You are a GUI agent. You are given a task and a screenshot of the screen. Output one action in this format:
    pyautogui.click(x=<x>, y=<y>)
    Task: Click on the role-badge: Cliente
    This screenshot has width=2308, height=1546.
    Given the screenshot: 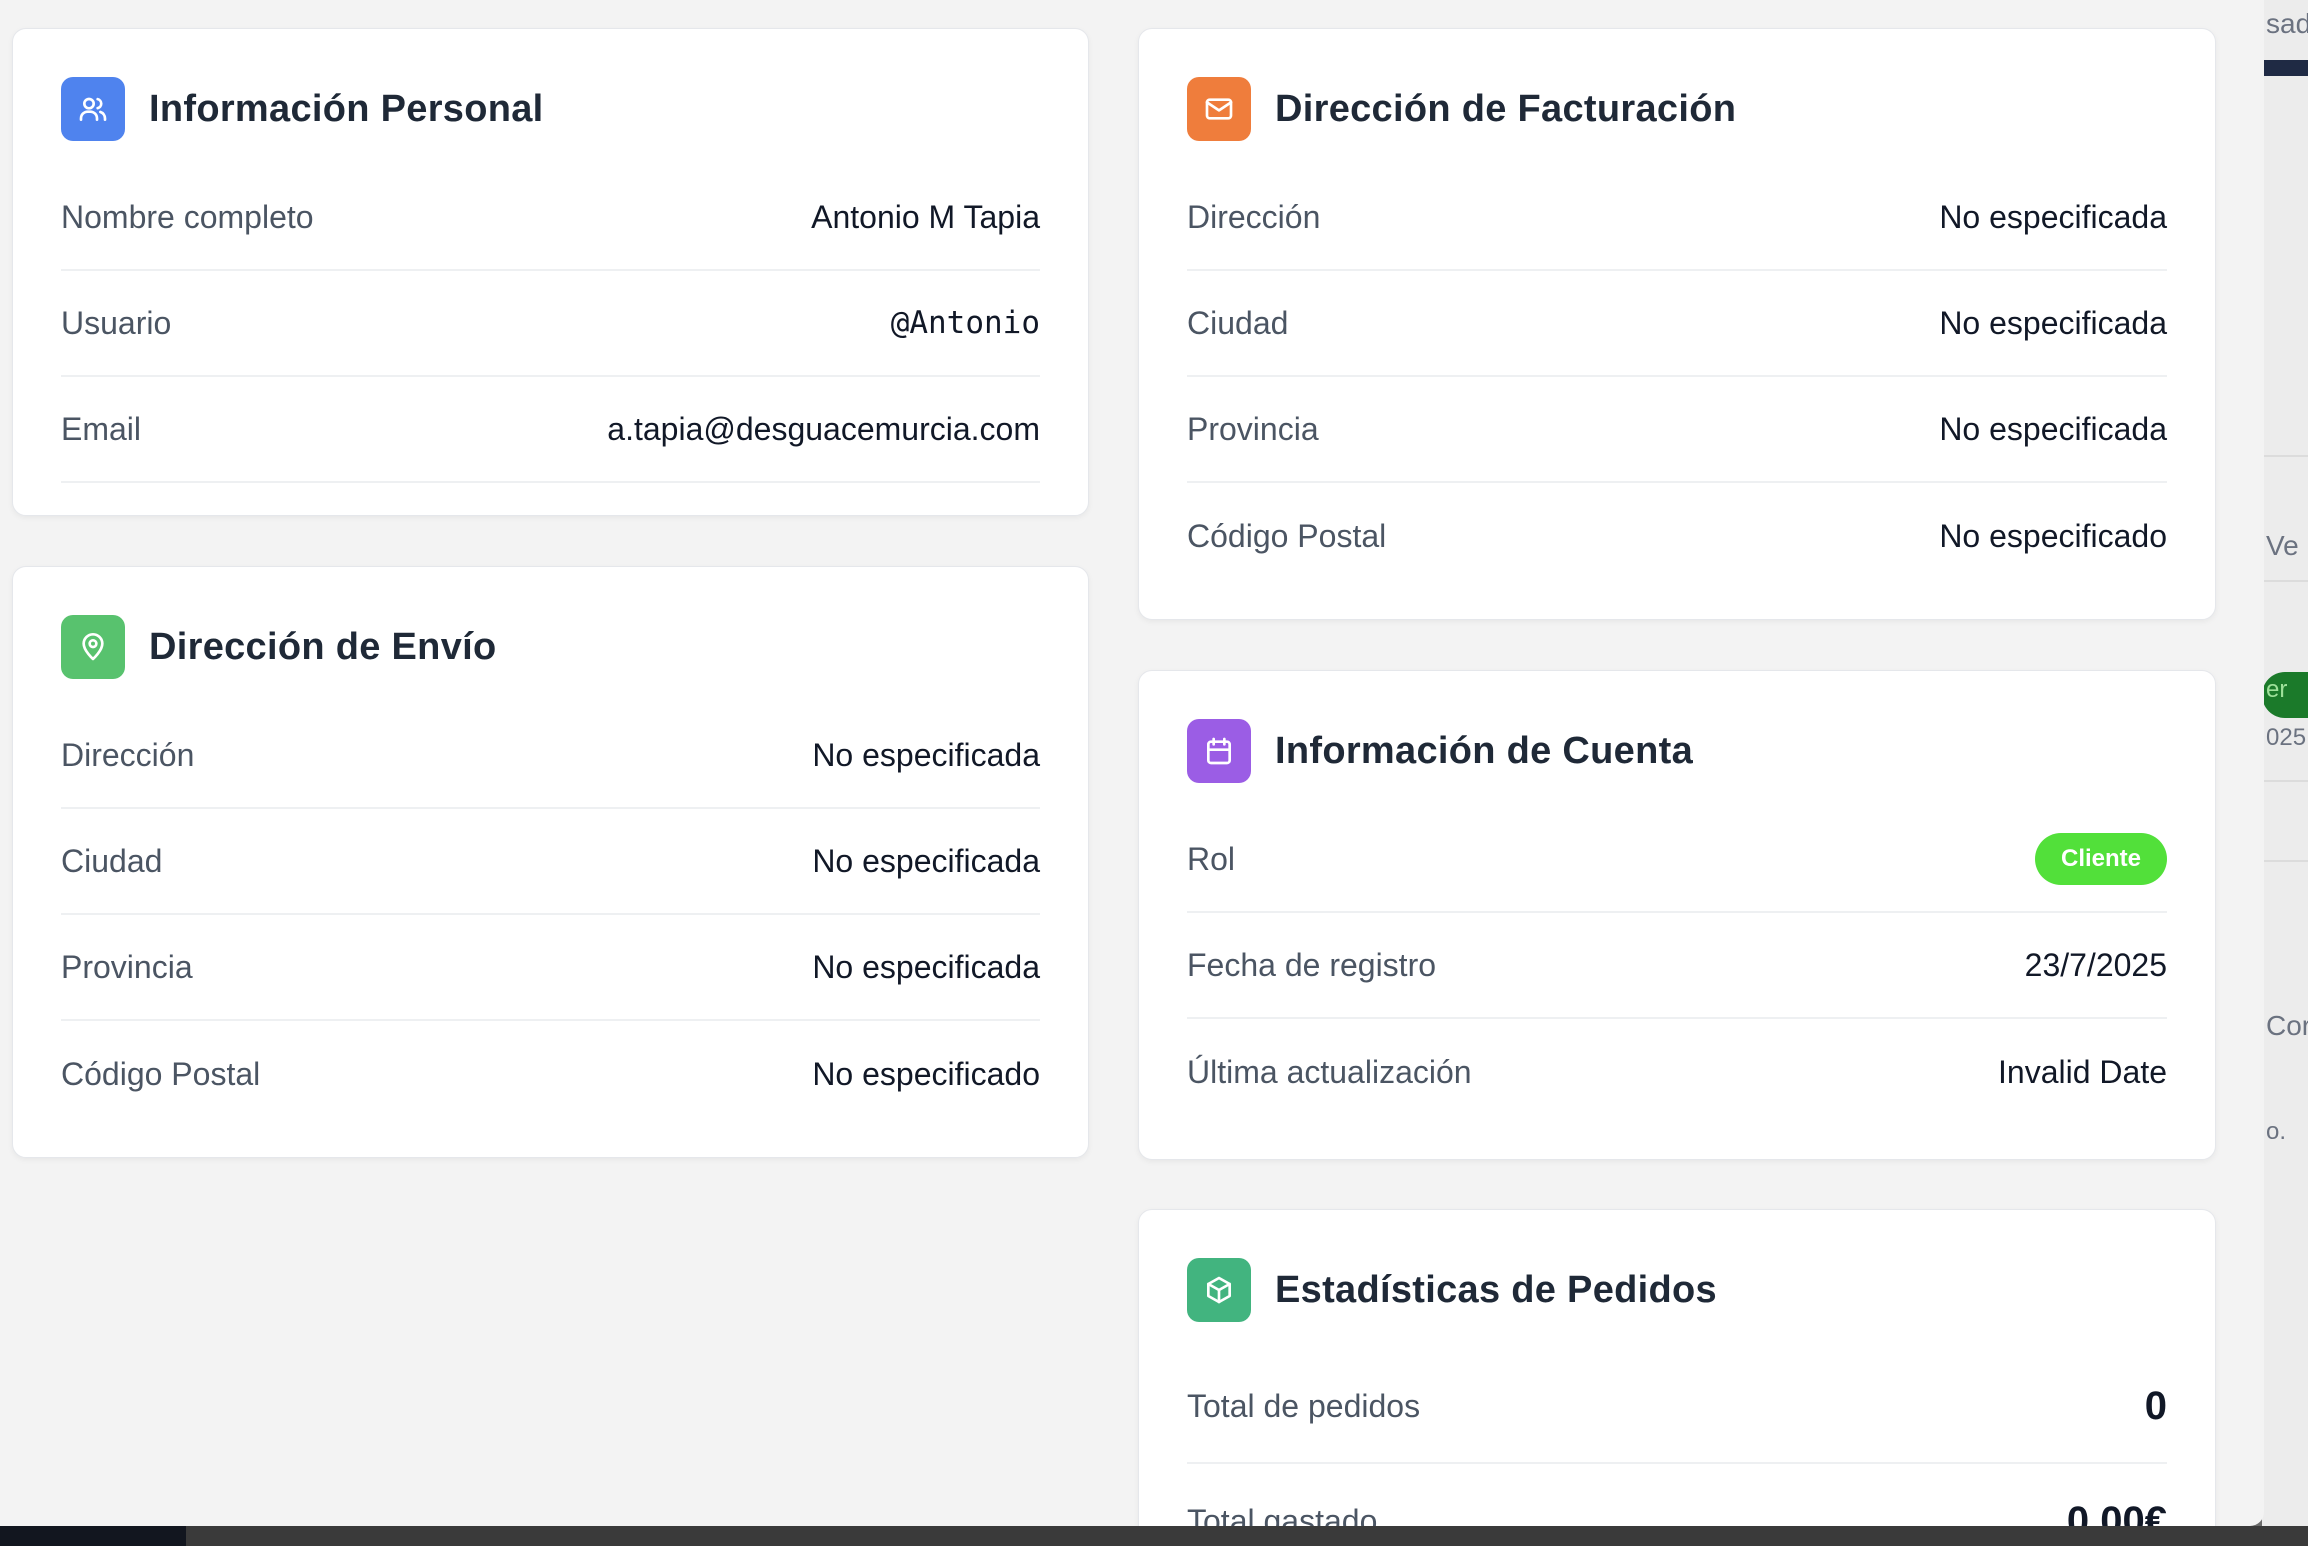 What is the action you would take?
    pyautogui.click(x=2100, y=859)
    